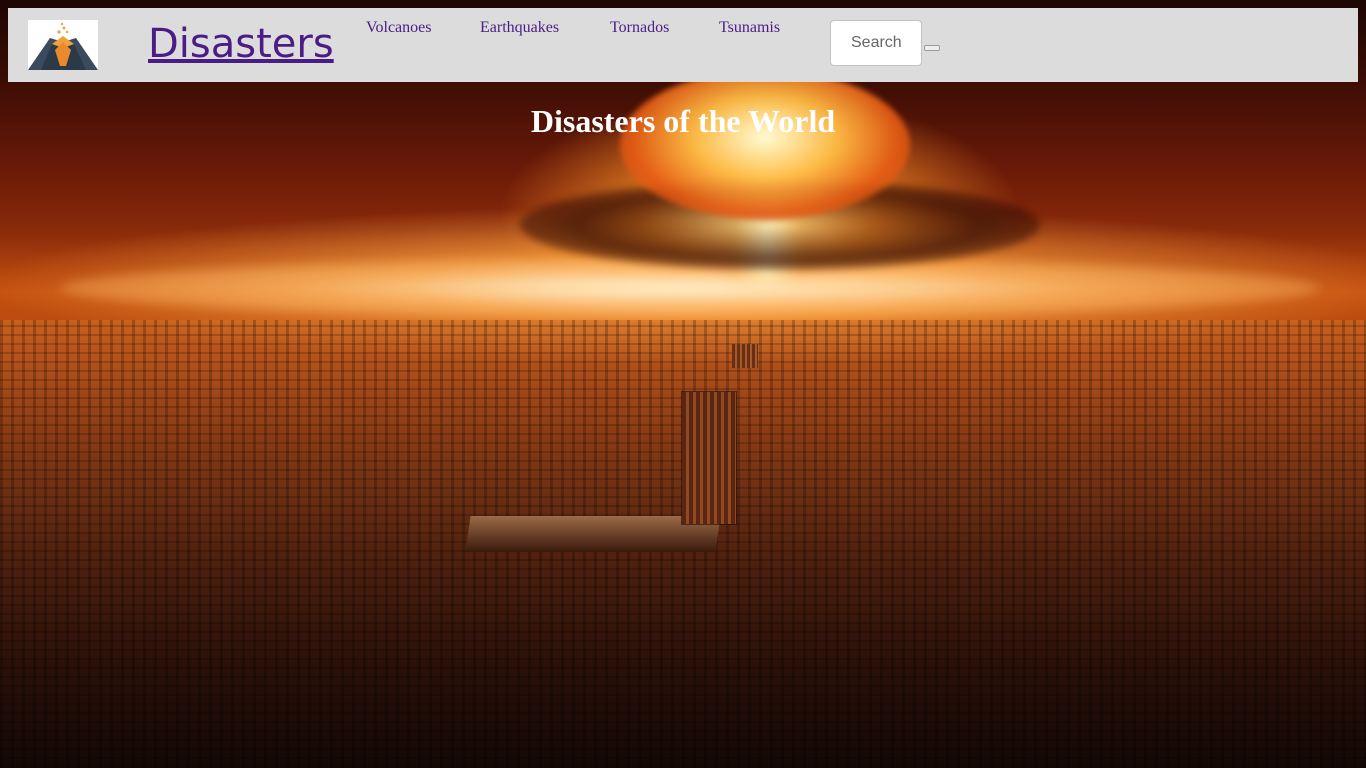 The width and height of the screenshot is (1366, 768). Describe the element at coordinates (745, 356) in the screenshot. I see `distant-tower` at that location.